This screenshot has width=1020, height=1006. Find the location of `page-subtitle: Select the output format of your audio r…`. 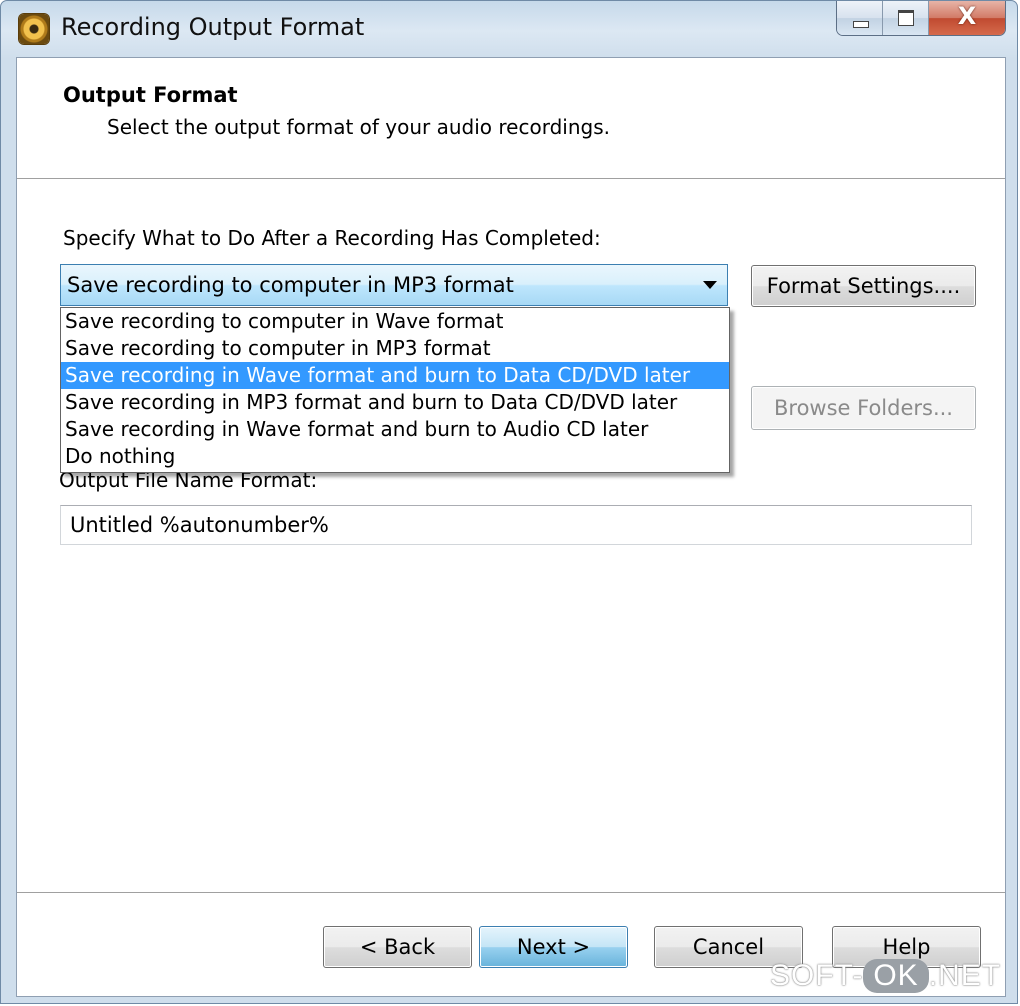

page-subtitle: Select the output format of your audio r… is located at coordinates (358, 127).